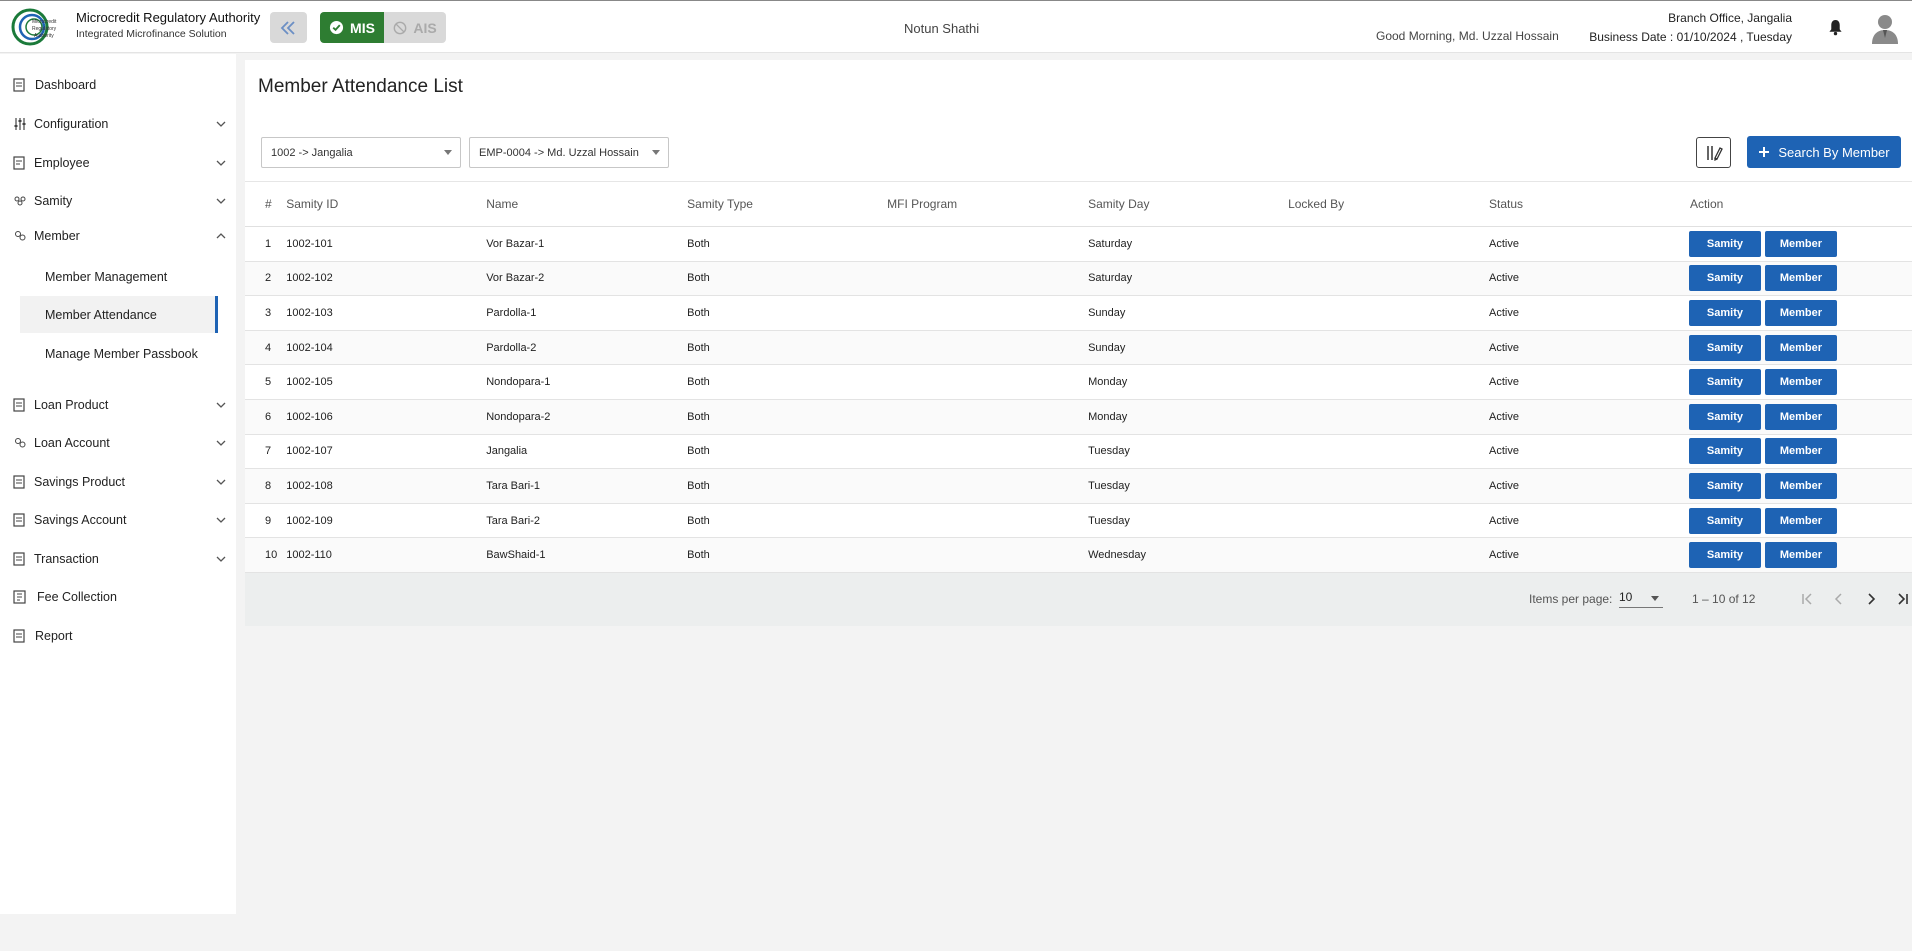 This screenshot has height=951, width=1912. I want to click on sidebar-item-fee-collection: Fee Collection, so click(118, 597).